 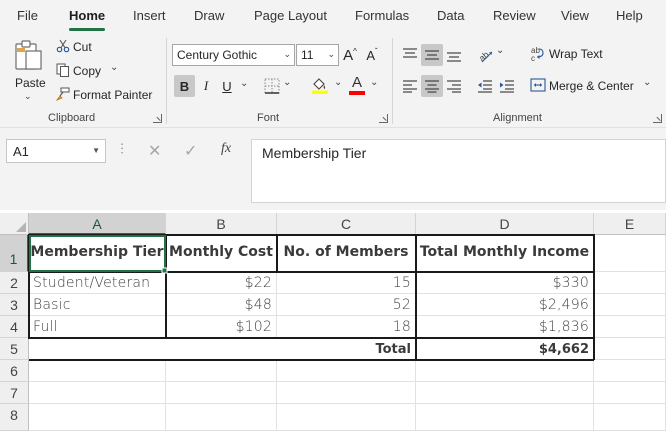 What do you see at coordinates (346, 327) in the screenshot?
I see `cell-c4: 18` at bounding box center [346, 327].